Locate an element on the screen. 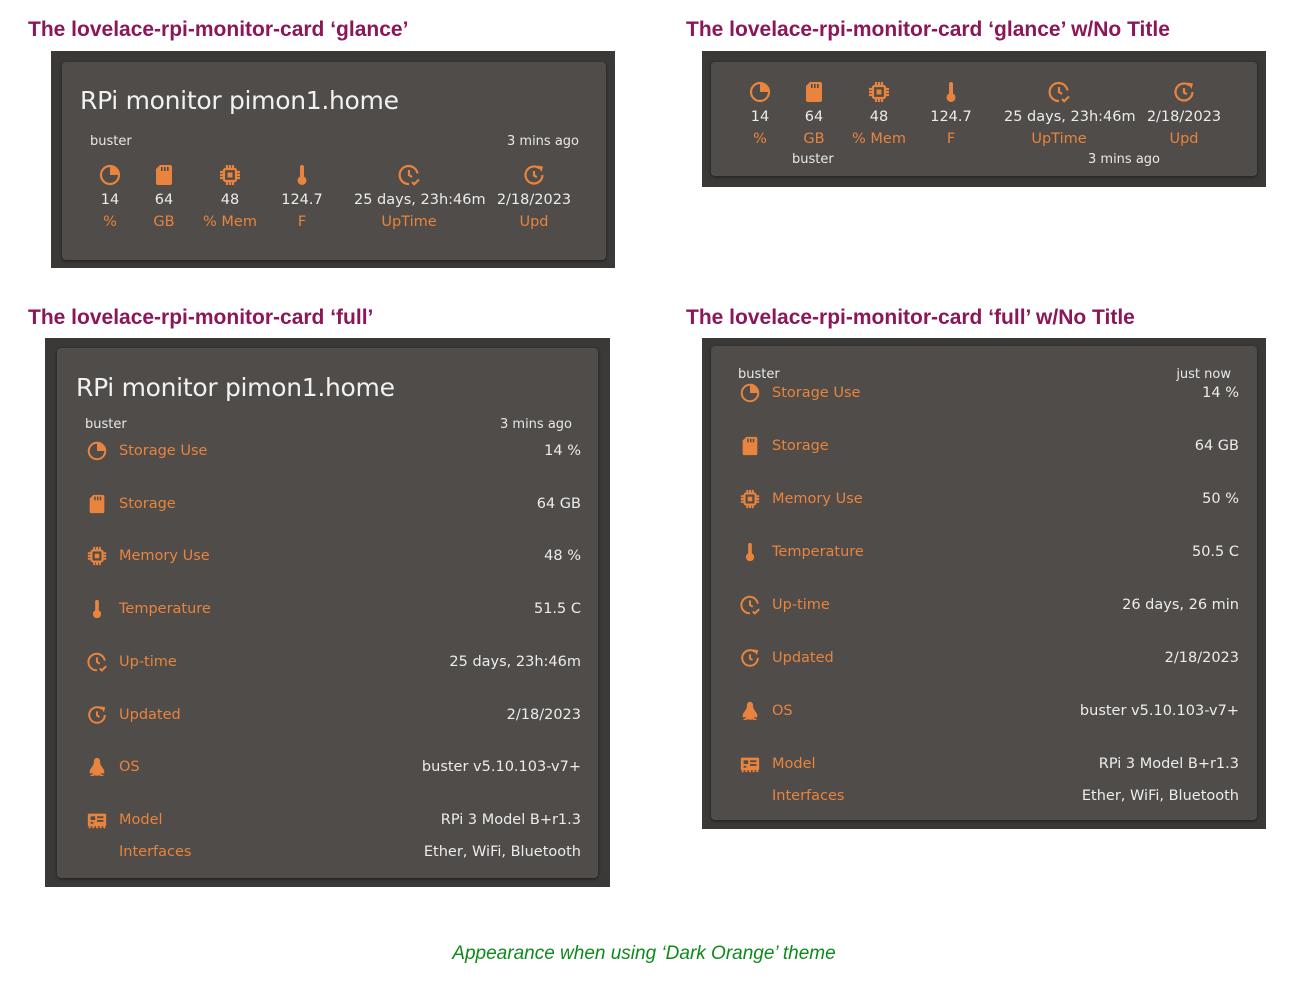 The height and width of the screenshot is (989, 1308). storage-pie-icon is located at coordinates (750, 393).